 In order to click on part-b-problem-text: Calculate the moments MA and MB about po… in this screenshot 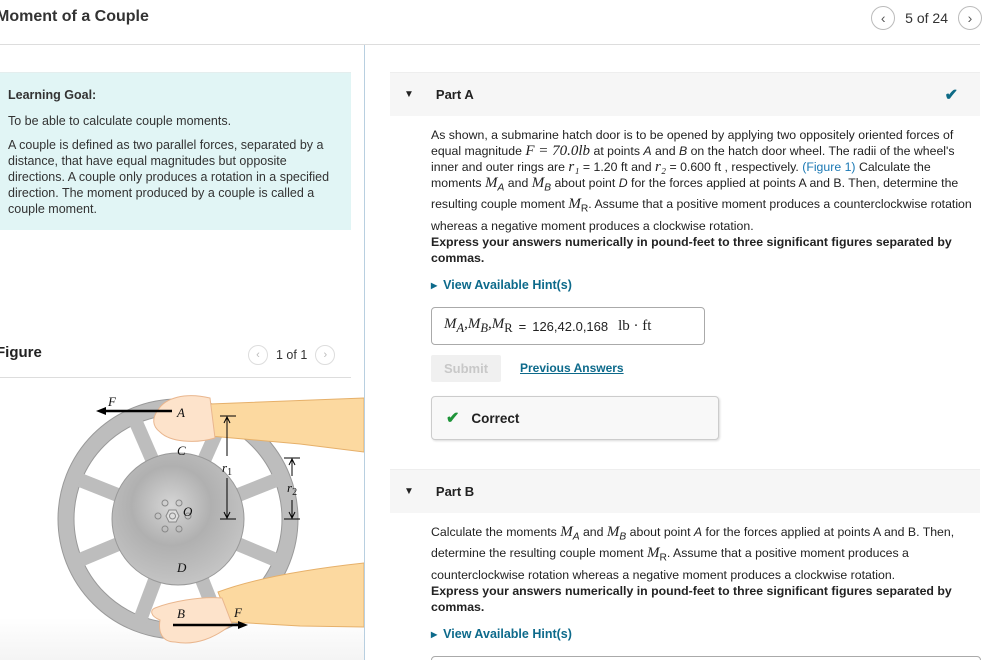, I will do `click(693, 553)`.